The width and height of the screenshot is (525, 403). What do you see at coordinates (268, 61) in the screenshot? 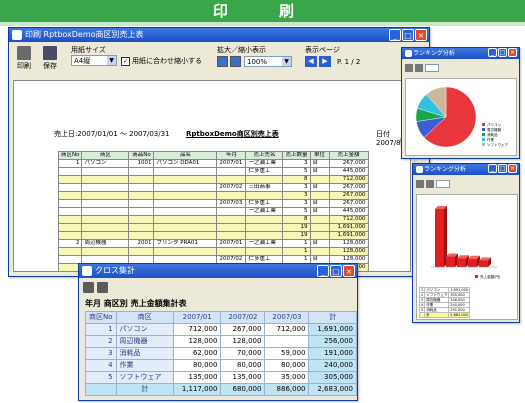
I see `zoom-select: 100% ▼` at bounding box center [268, 61].